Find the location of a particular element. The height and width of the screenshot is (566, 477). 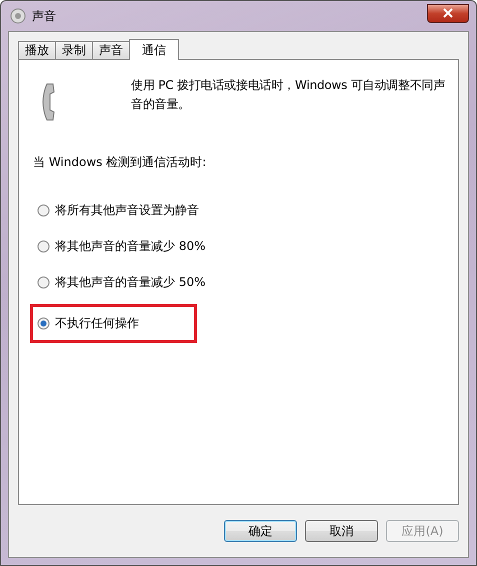

dialog-button: 确定 is located at coordinates (260, 531).